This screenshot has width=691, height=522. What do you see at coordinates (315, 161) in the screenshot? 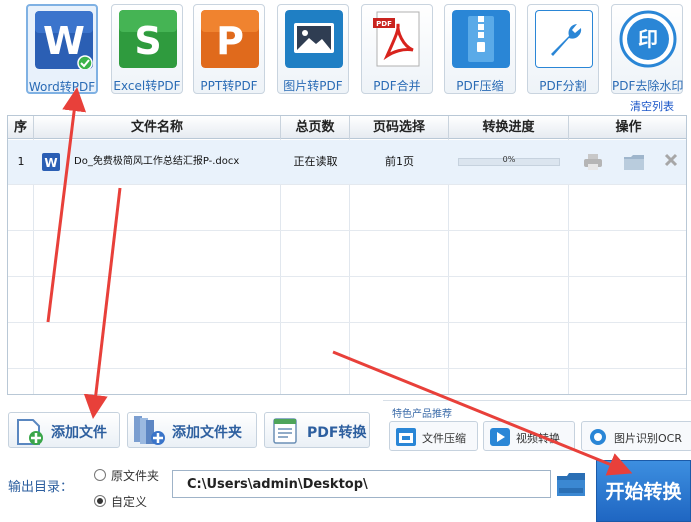
I see `page-count: 正在读取` at bounding box center [315, 161].